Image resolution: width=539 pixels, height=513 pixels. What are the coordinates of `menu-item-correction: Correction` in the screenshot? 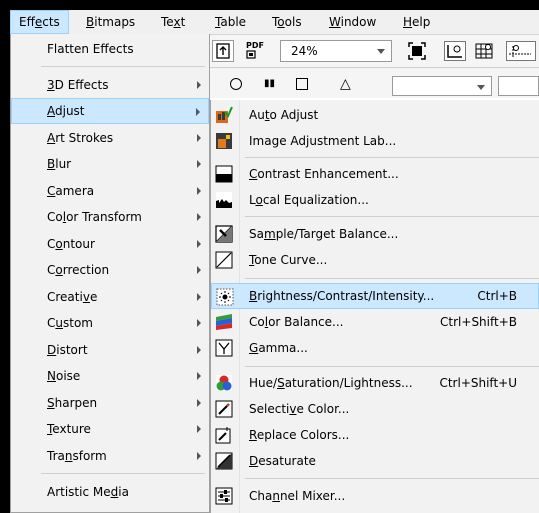 It's located at (110, 270).